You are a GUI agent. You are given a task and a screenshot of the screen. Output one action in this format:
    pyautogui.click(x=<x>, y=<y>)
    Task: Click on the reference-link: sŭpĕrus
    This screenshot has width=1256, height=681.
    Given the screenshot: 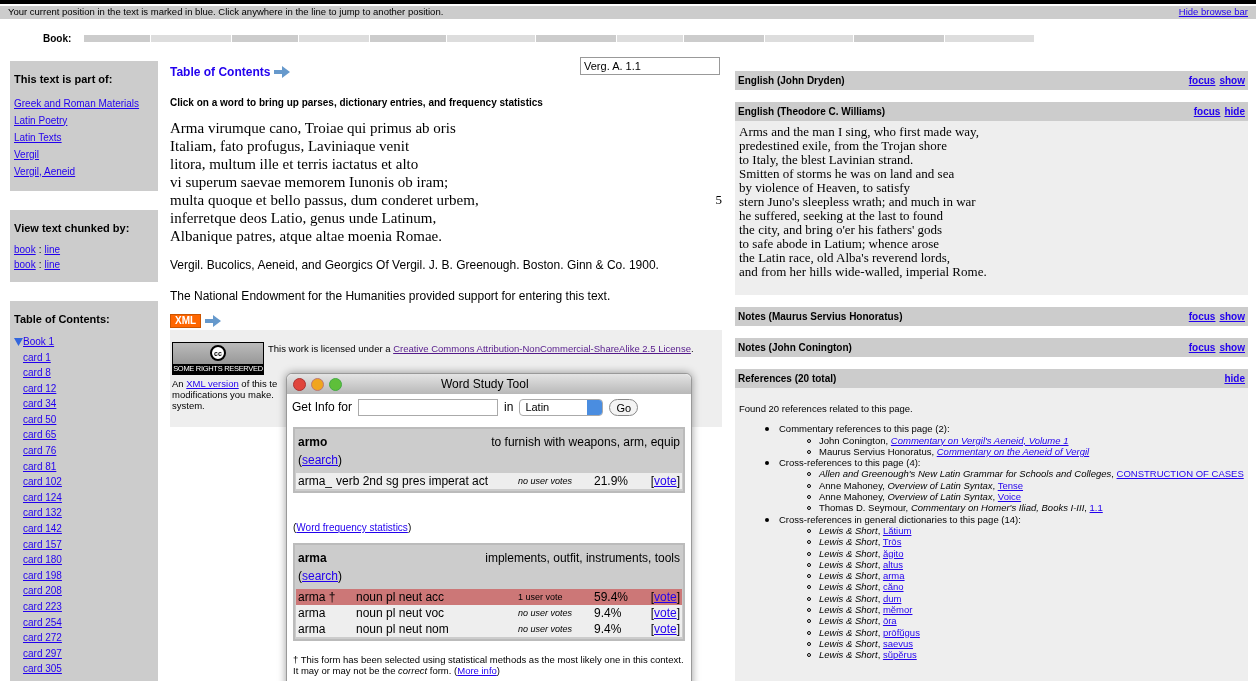 What is the action you would take?
    pyautogui.click(x=899, y=655)
    